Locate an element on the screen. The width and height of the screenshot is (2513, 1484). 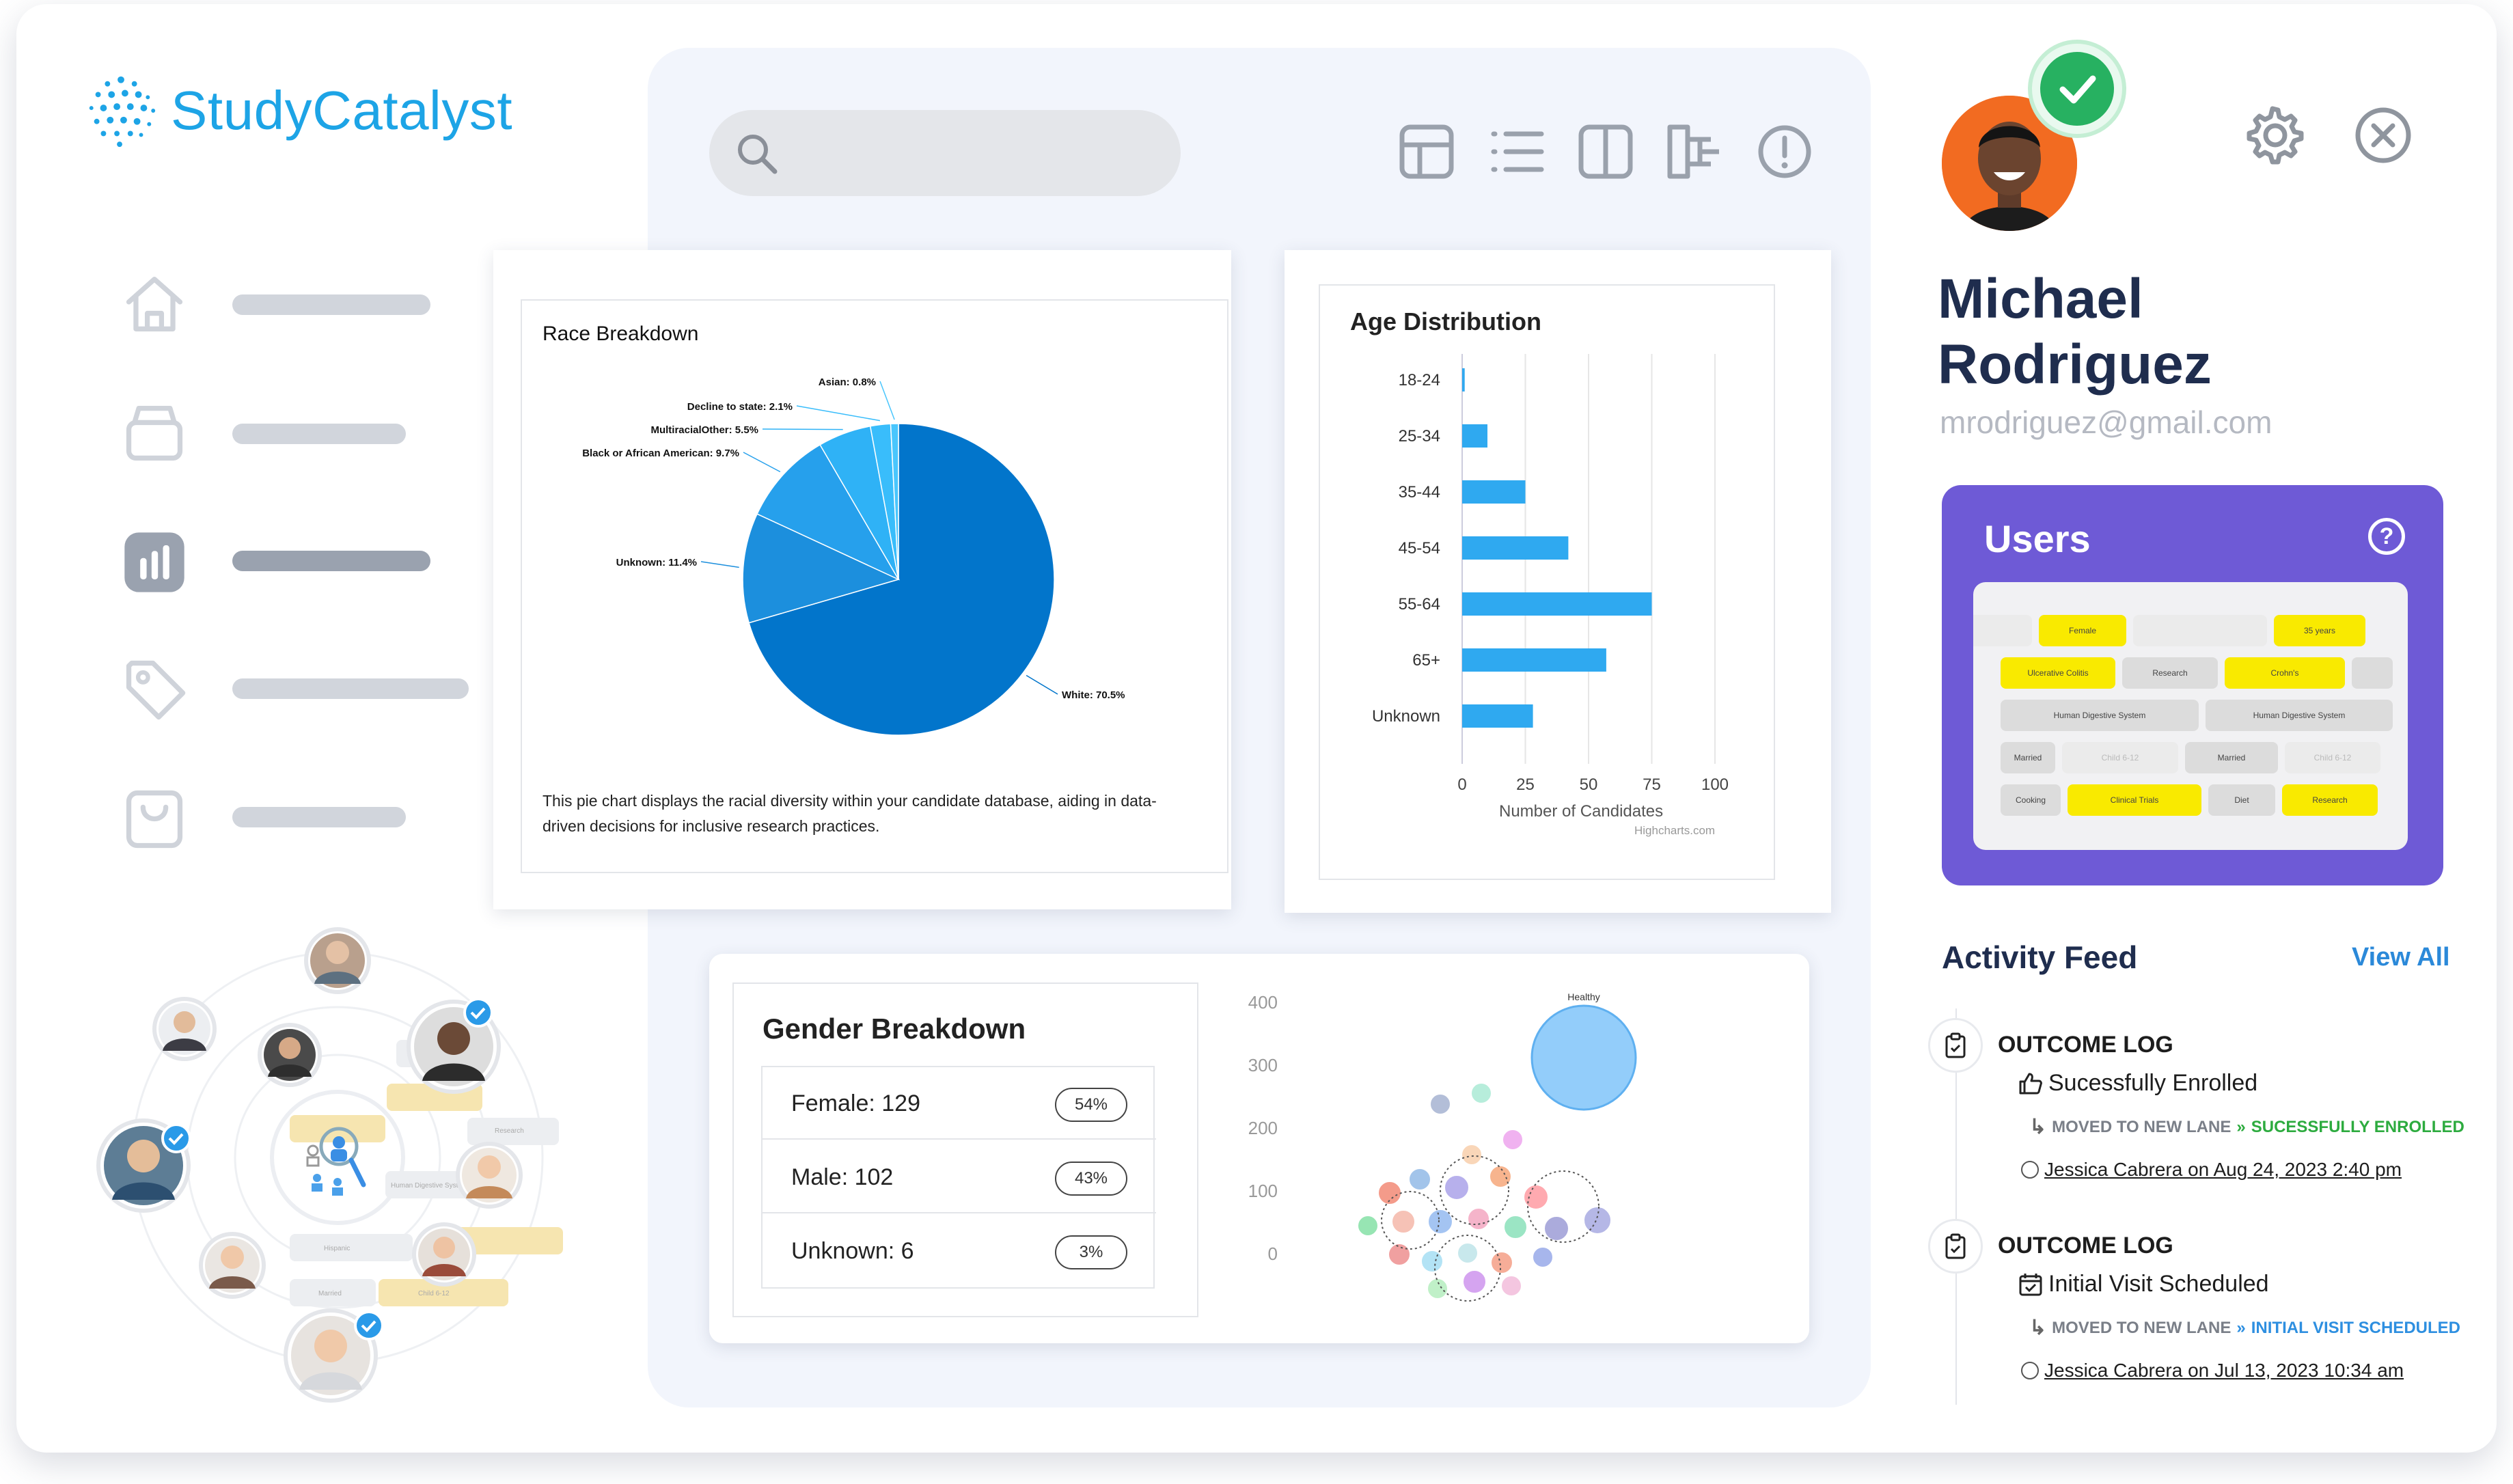
log-author-link: Jessica Cabrera on Aug 24, 2023 2:40 pm is located at coordinates (2211, 1170).